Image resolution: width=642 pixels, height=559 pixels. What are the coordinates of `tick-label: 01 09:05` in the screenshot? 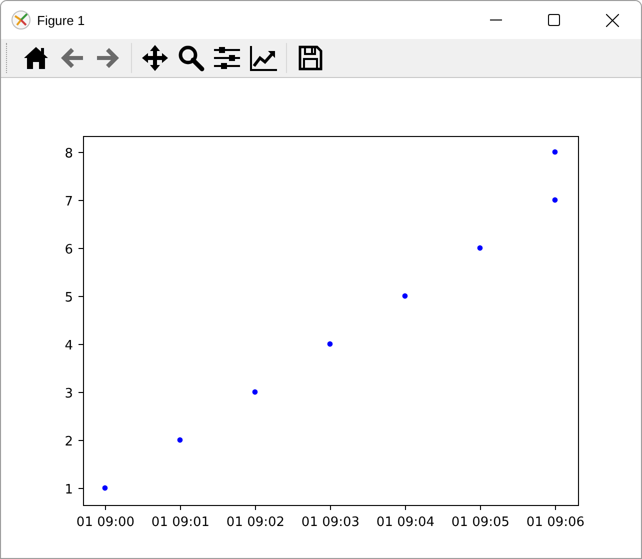 It's located at (480, 522).